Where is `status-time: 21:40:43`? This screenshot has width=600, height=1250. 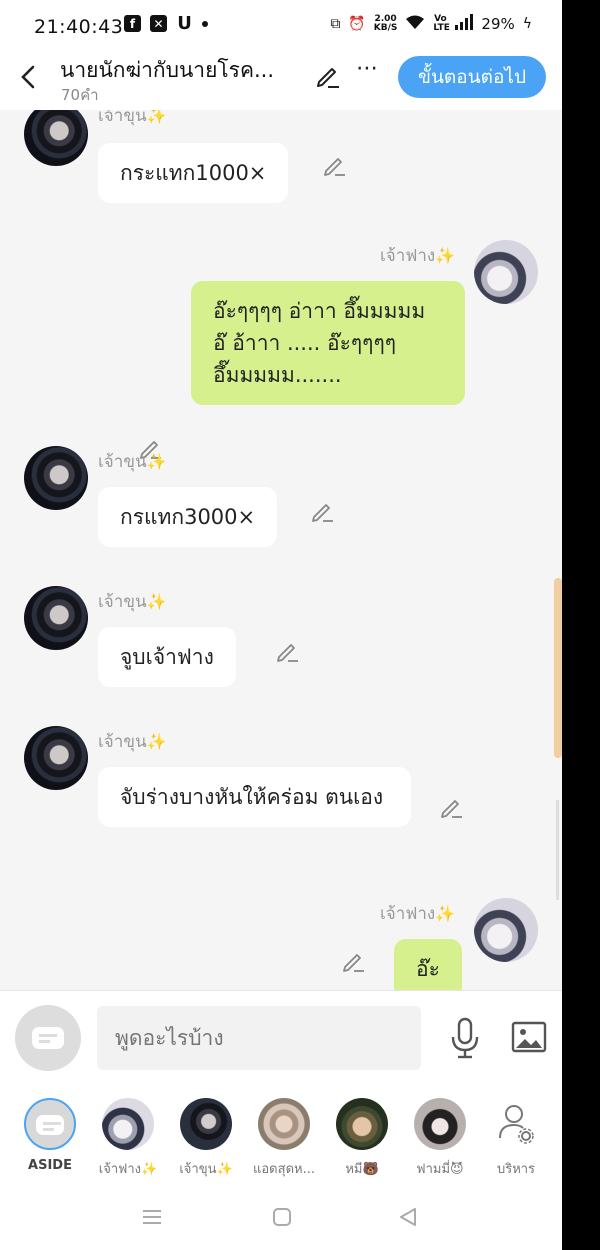
status-time: 21:40:43 is located at coordinates (79, 27).